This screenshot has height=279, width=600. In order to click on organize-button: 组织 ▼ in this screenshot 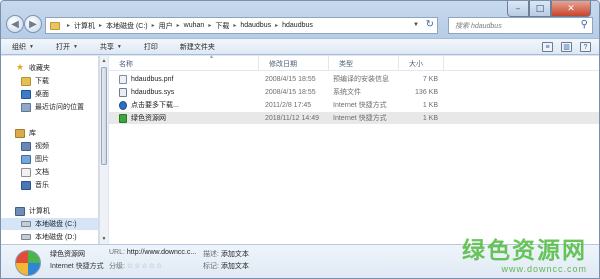, I will do `click(23, 47)`.